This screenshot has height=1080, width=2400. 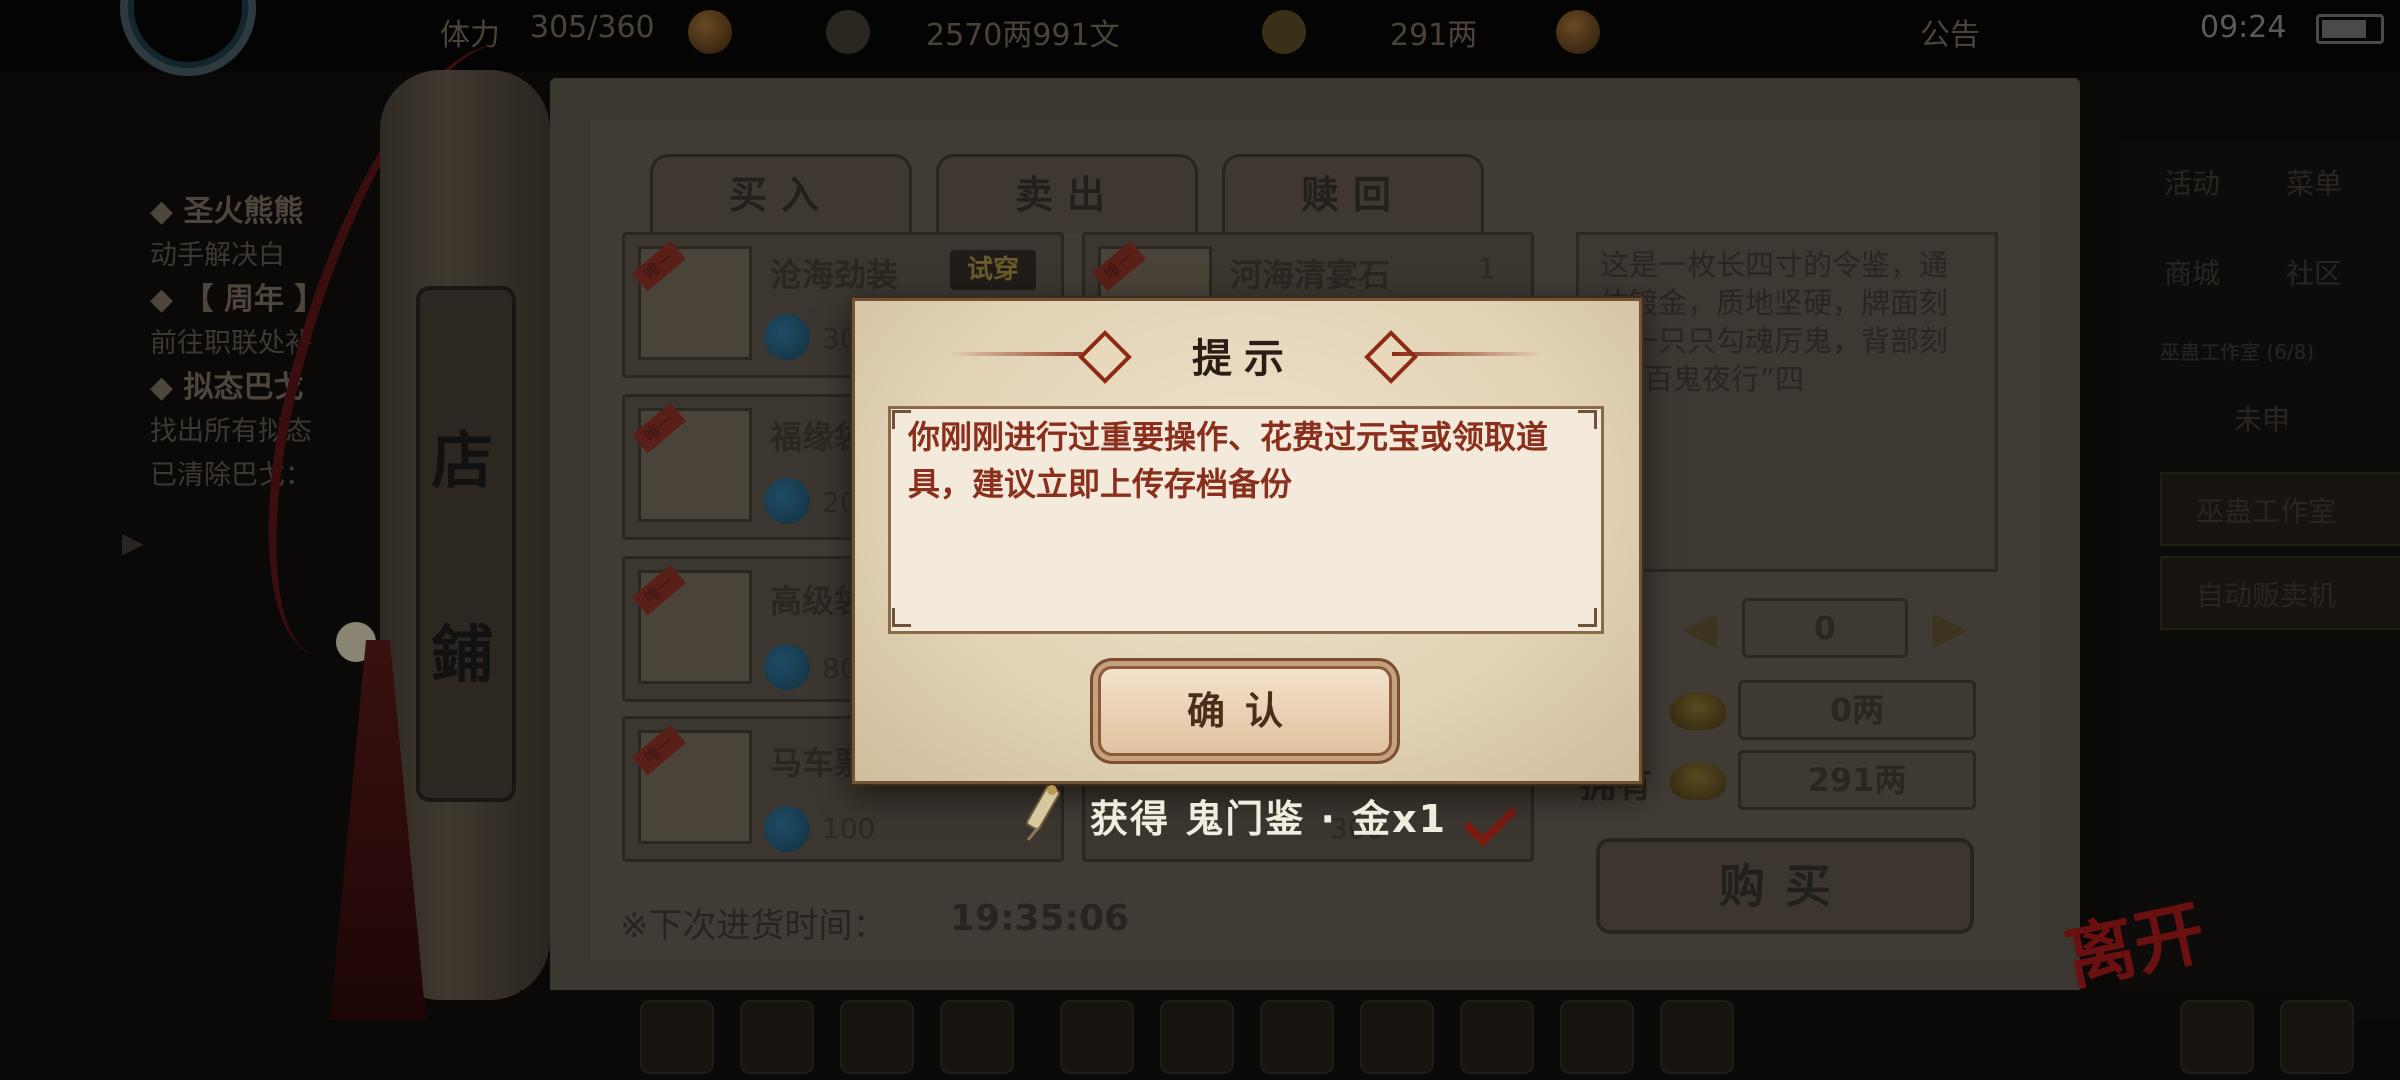 What do you see at coordinates (1857, 710) in the screenshot?
I see `cost-field: 0两` at bounding box center [1857, 710].